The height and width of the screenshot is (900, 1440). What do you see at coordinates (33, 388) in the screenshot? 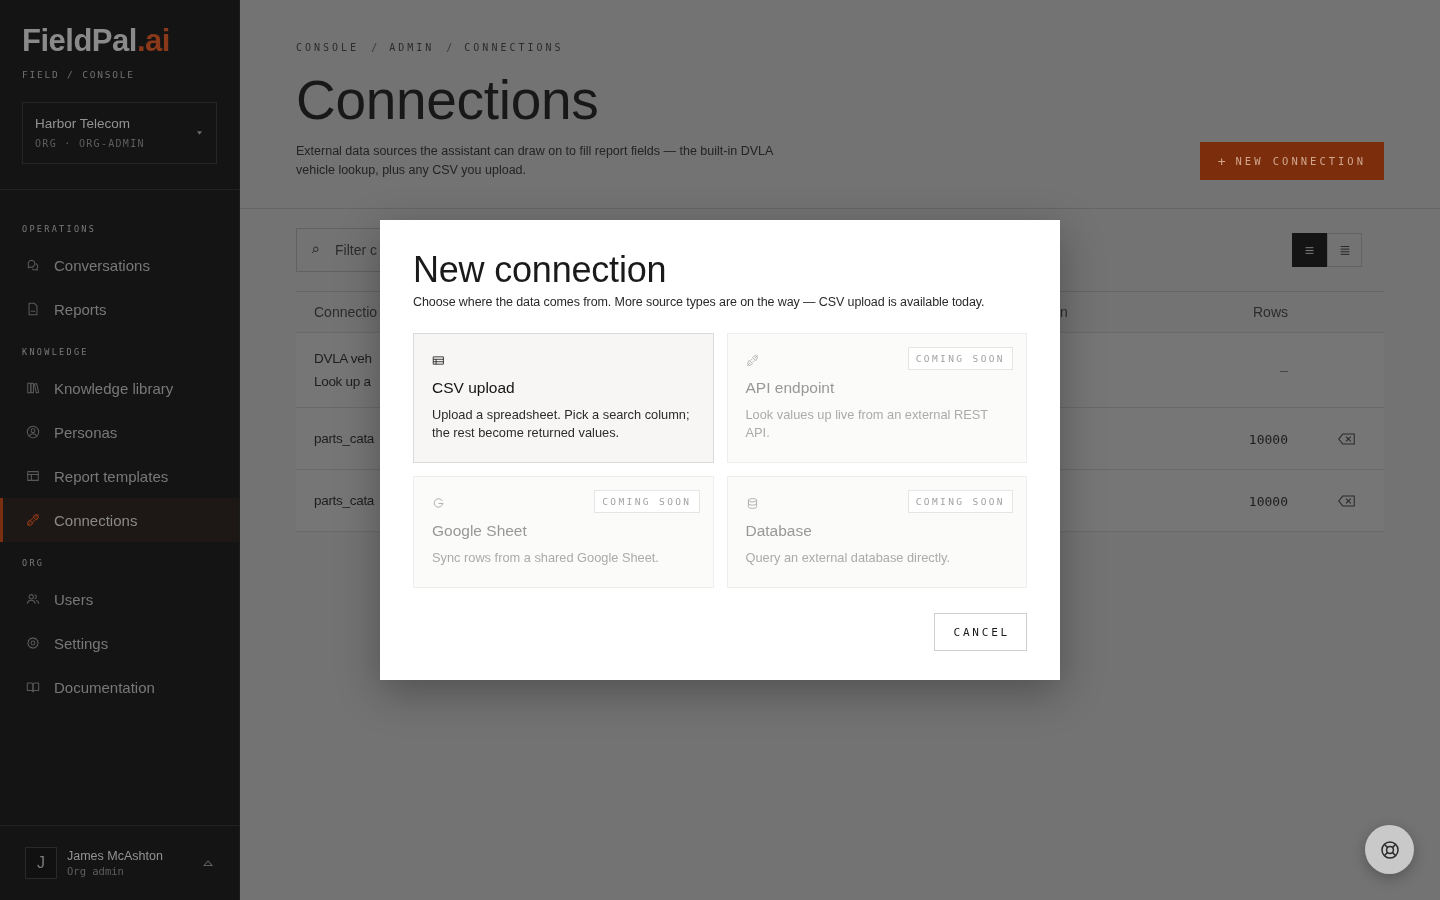
I see `books-icon` at bounding box center [33, 388].